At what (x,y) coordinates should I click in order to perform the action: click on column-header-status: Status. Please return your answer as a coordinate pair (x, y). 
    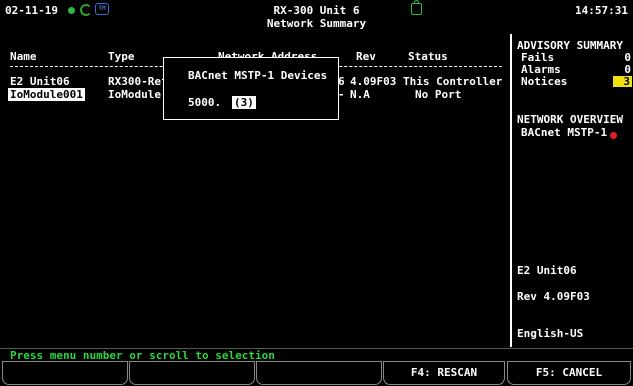
    Looking at the image, I should click on (428, 56).